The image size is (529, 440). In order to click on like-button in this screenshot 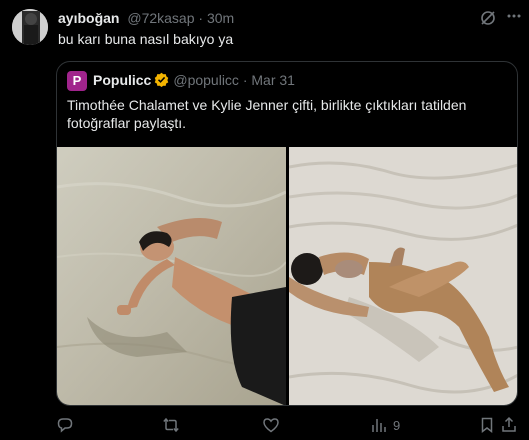, I will do `click(271, 425)`.